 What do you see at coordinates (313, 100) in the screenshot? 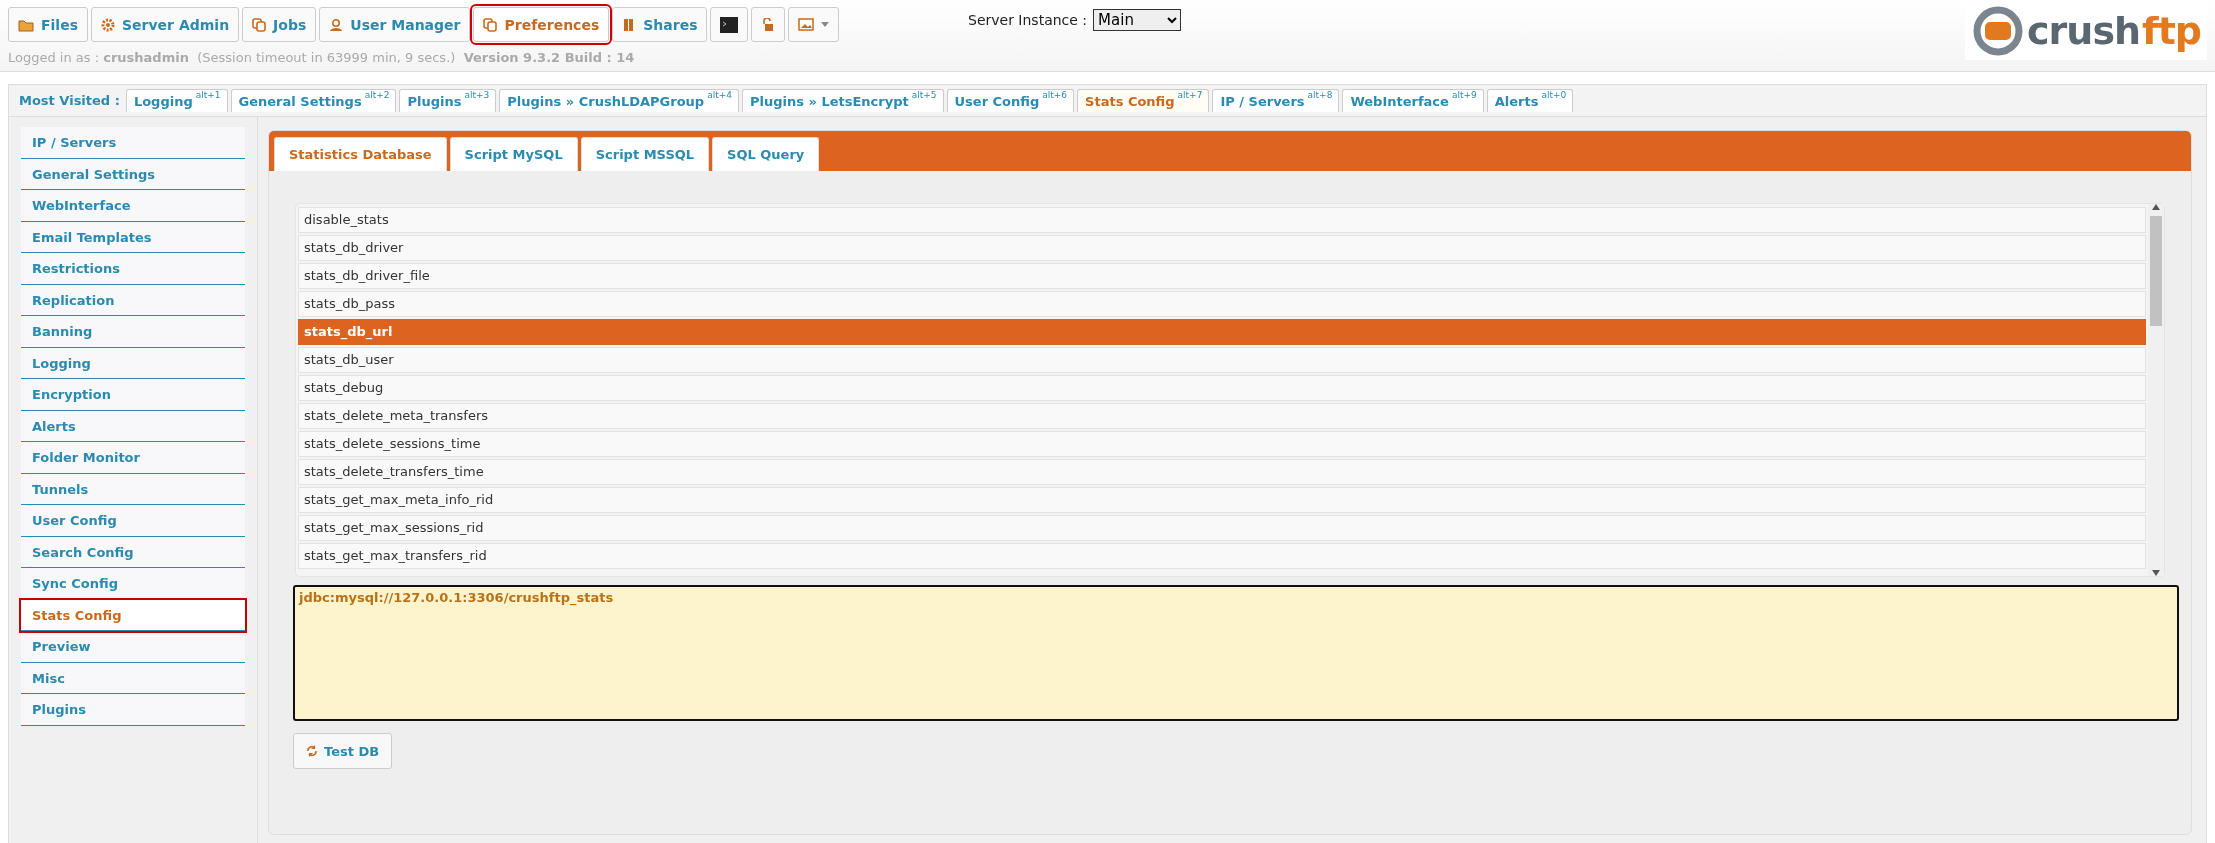
I see `most-visited-link: General Settings $^{alt+2}$` at bounding box center [313, 100].